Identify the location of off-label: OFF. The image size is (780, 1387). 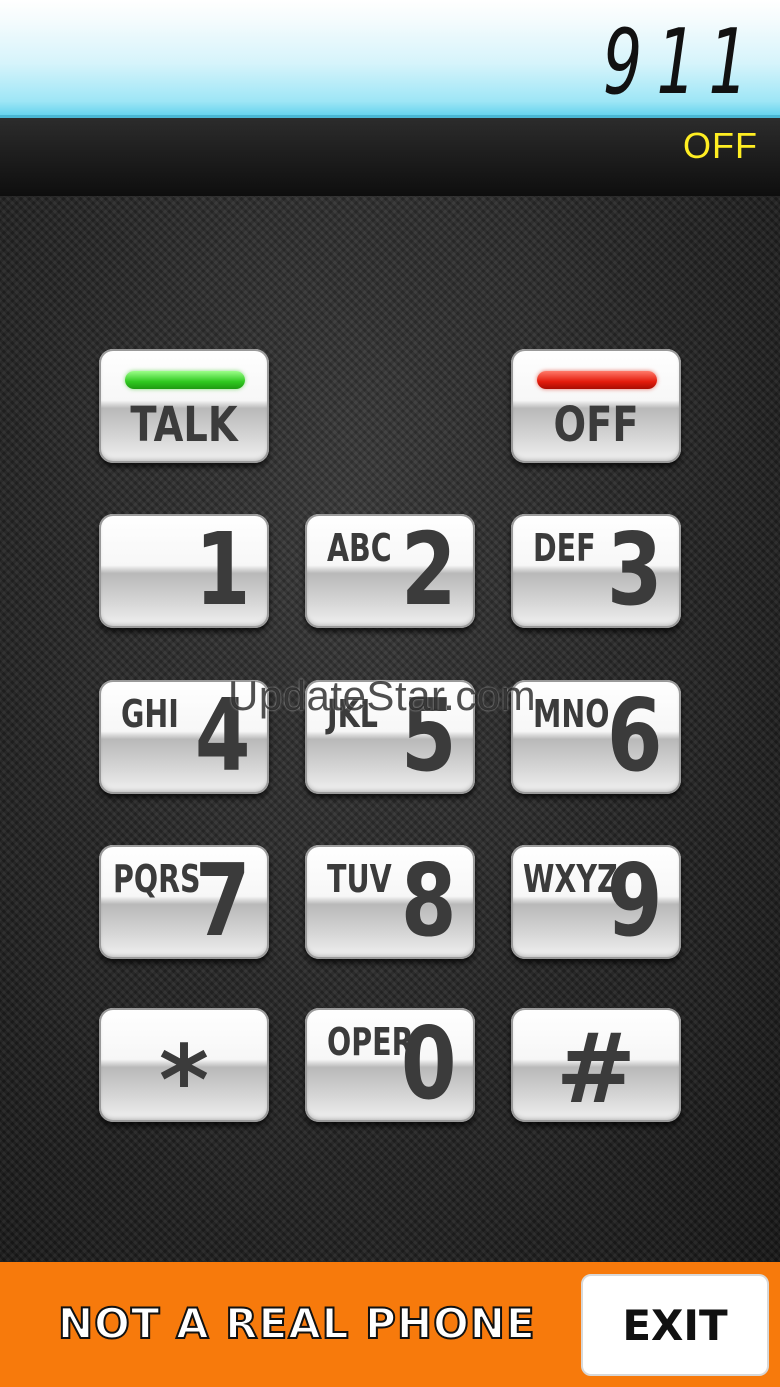
(596, 425).